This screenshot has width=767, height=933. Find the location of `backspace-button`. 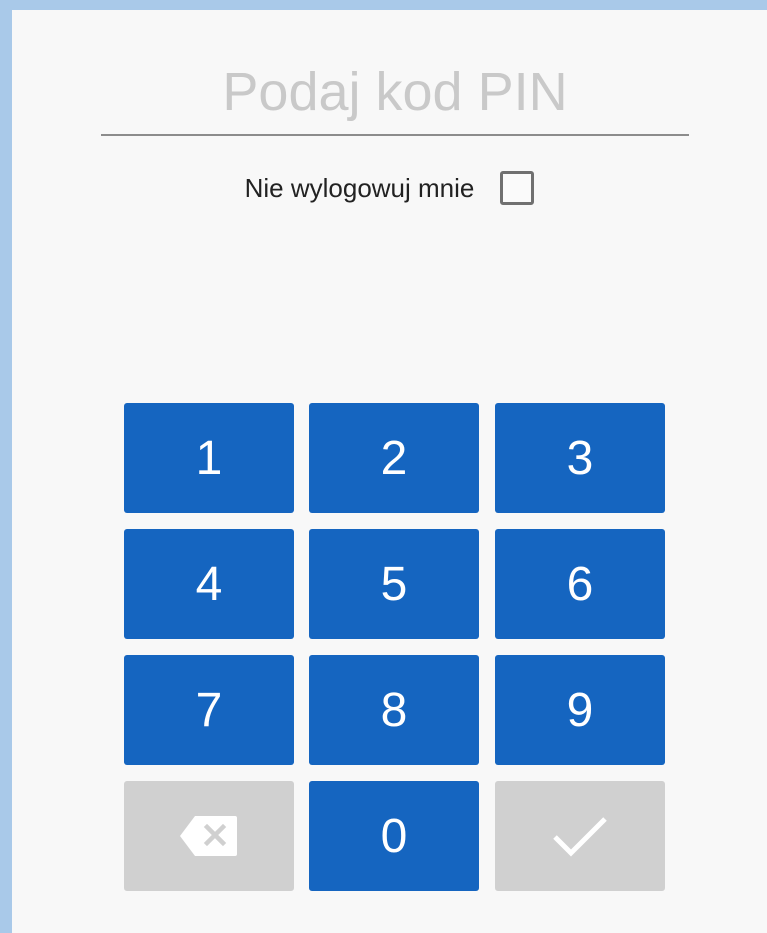

backspace-button is located at coordinates (209, 836).